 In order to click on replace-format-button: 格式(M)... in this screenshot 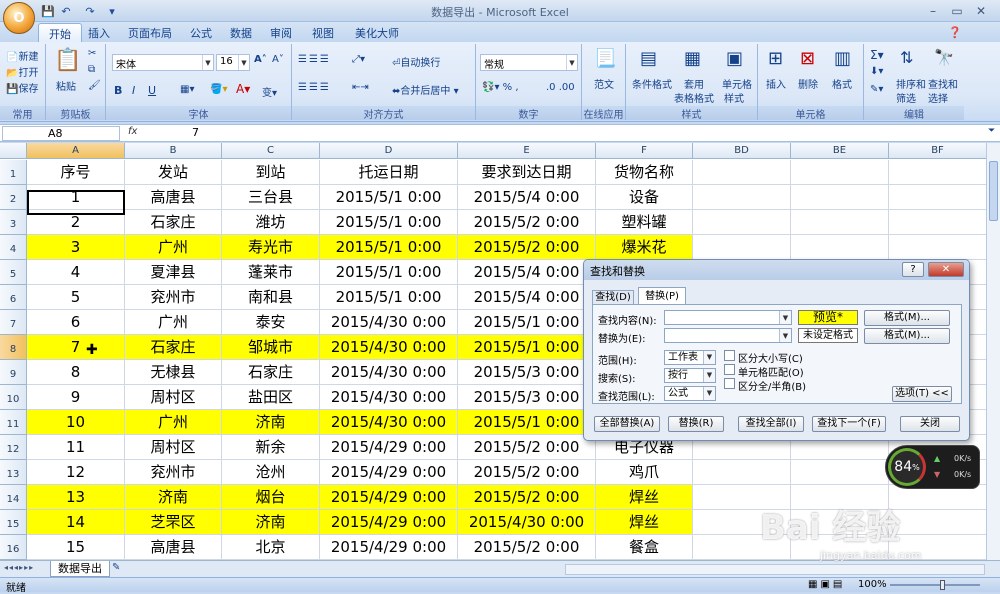, I will do `click(907, 336)`.